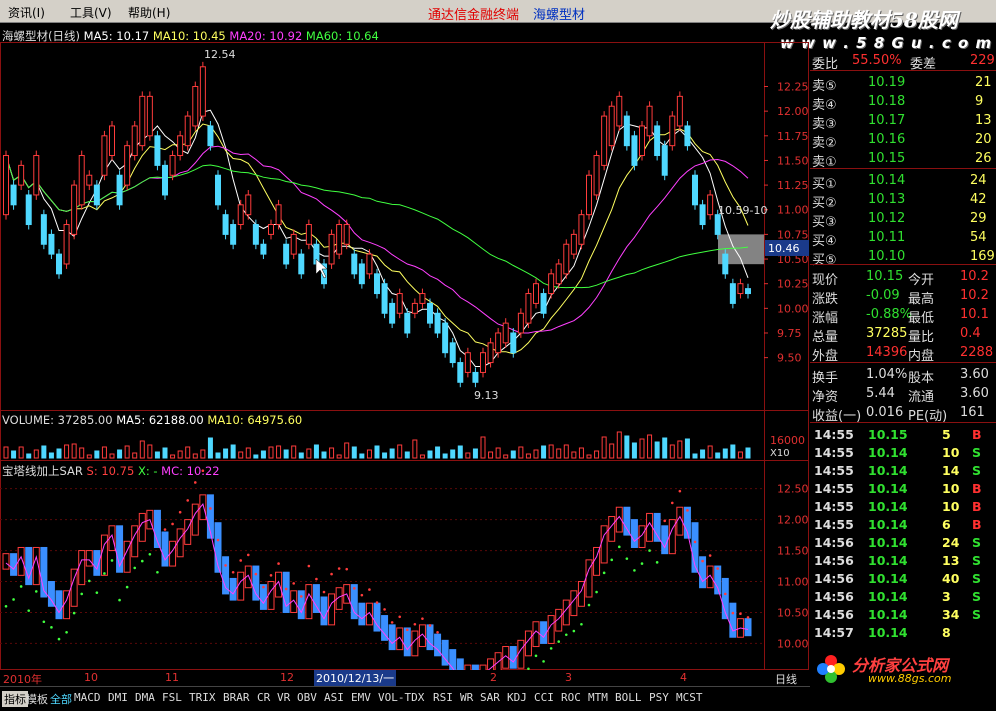 This screenshot has width=996, height=711. I want to click on indicator-tab: DMA, so click(145, 697).